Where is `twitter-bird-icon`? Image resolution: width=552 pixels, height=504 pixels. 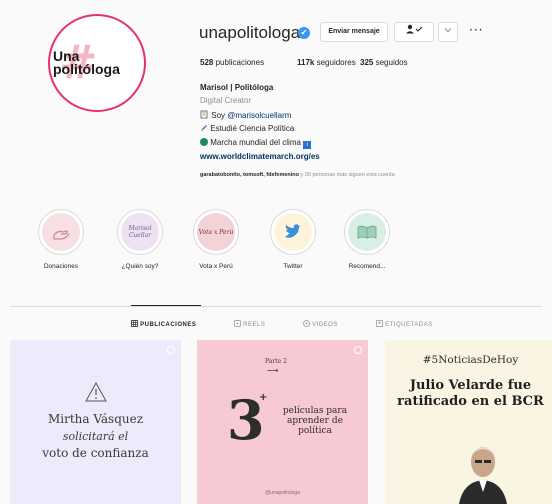 twitter-bird-icon is located at coordinates (293, 232).